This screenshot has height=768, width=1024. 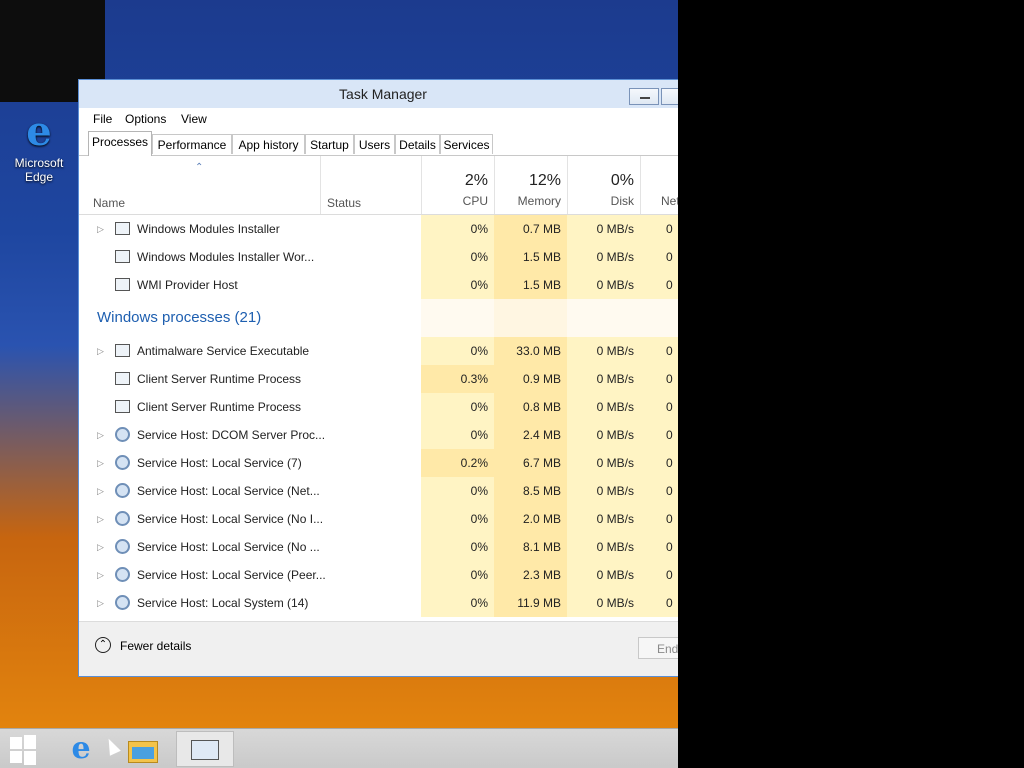 What do you see at coordinates (329, 144) in the screenshot?
I see `tab-startup: Startup` at bounding box center [329, 144].